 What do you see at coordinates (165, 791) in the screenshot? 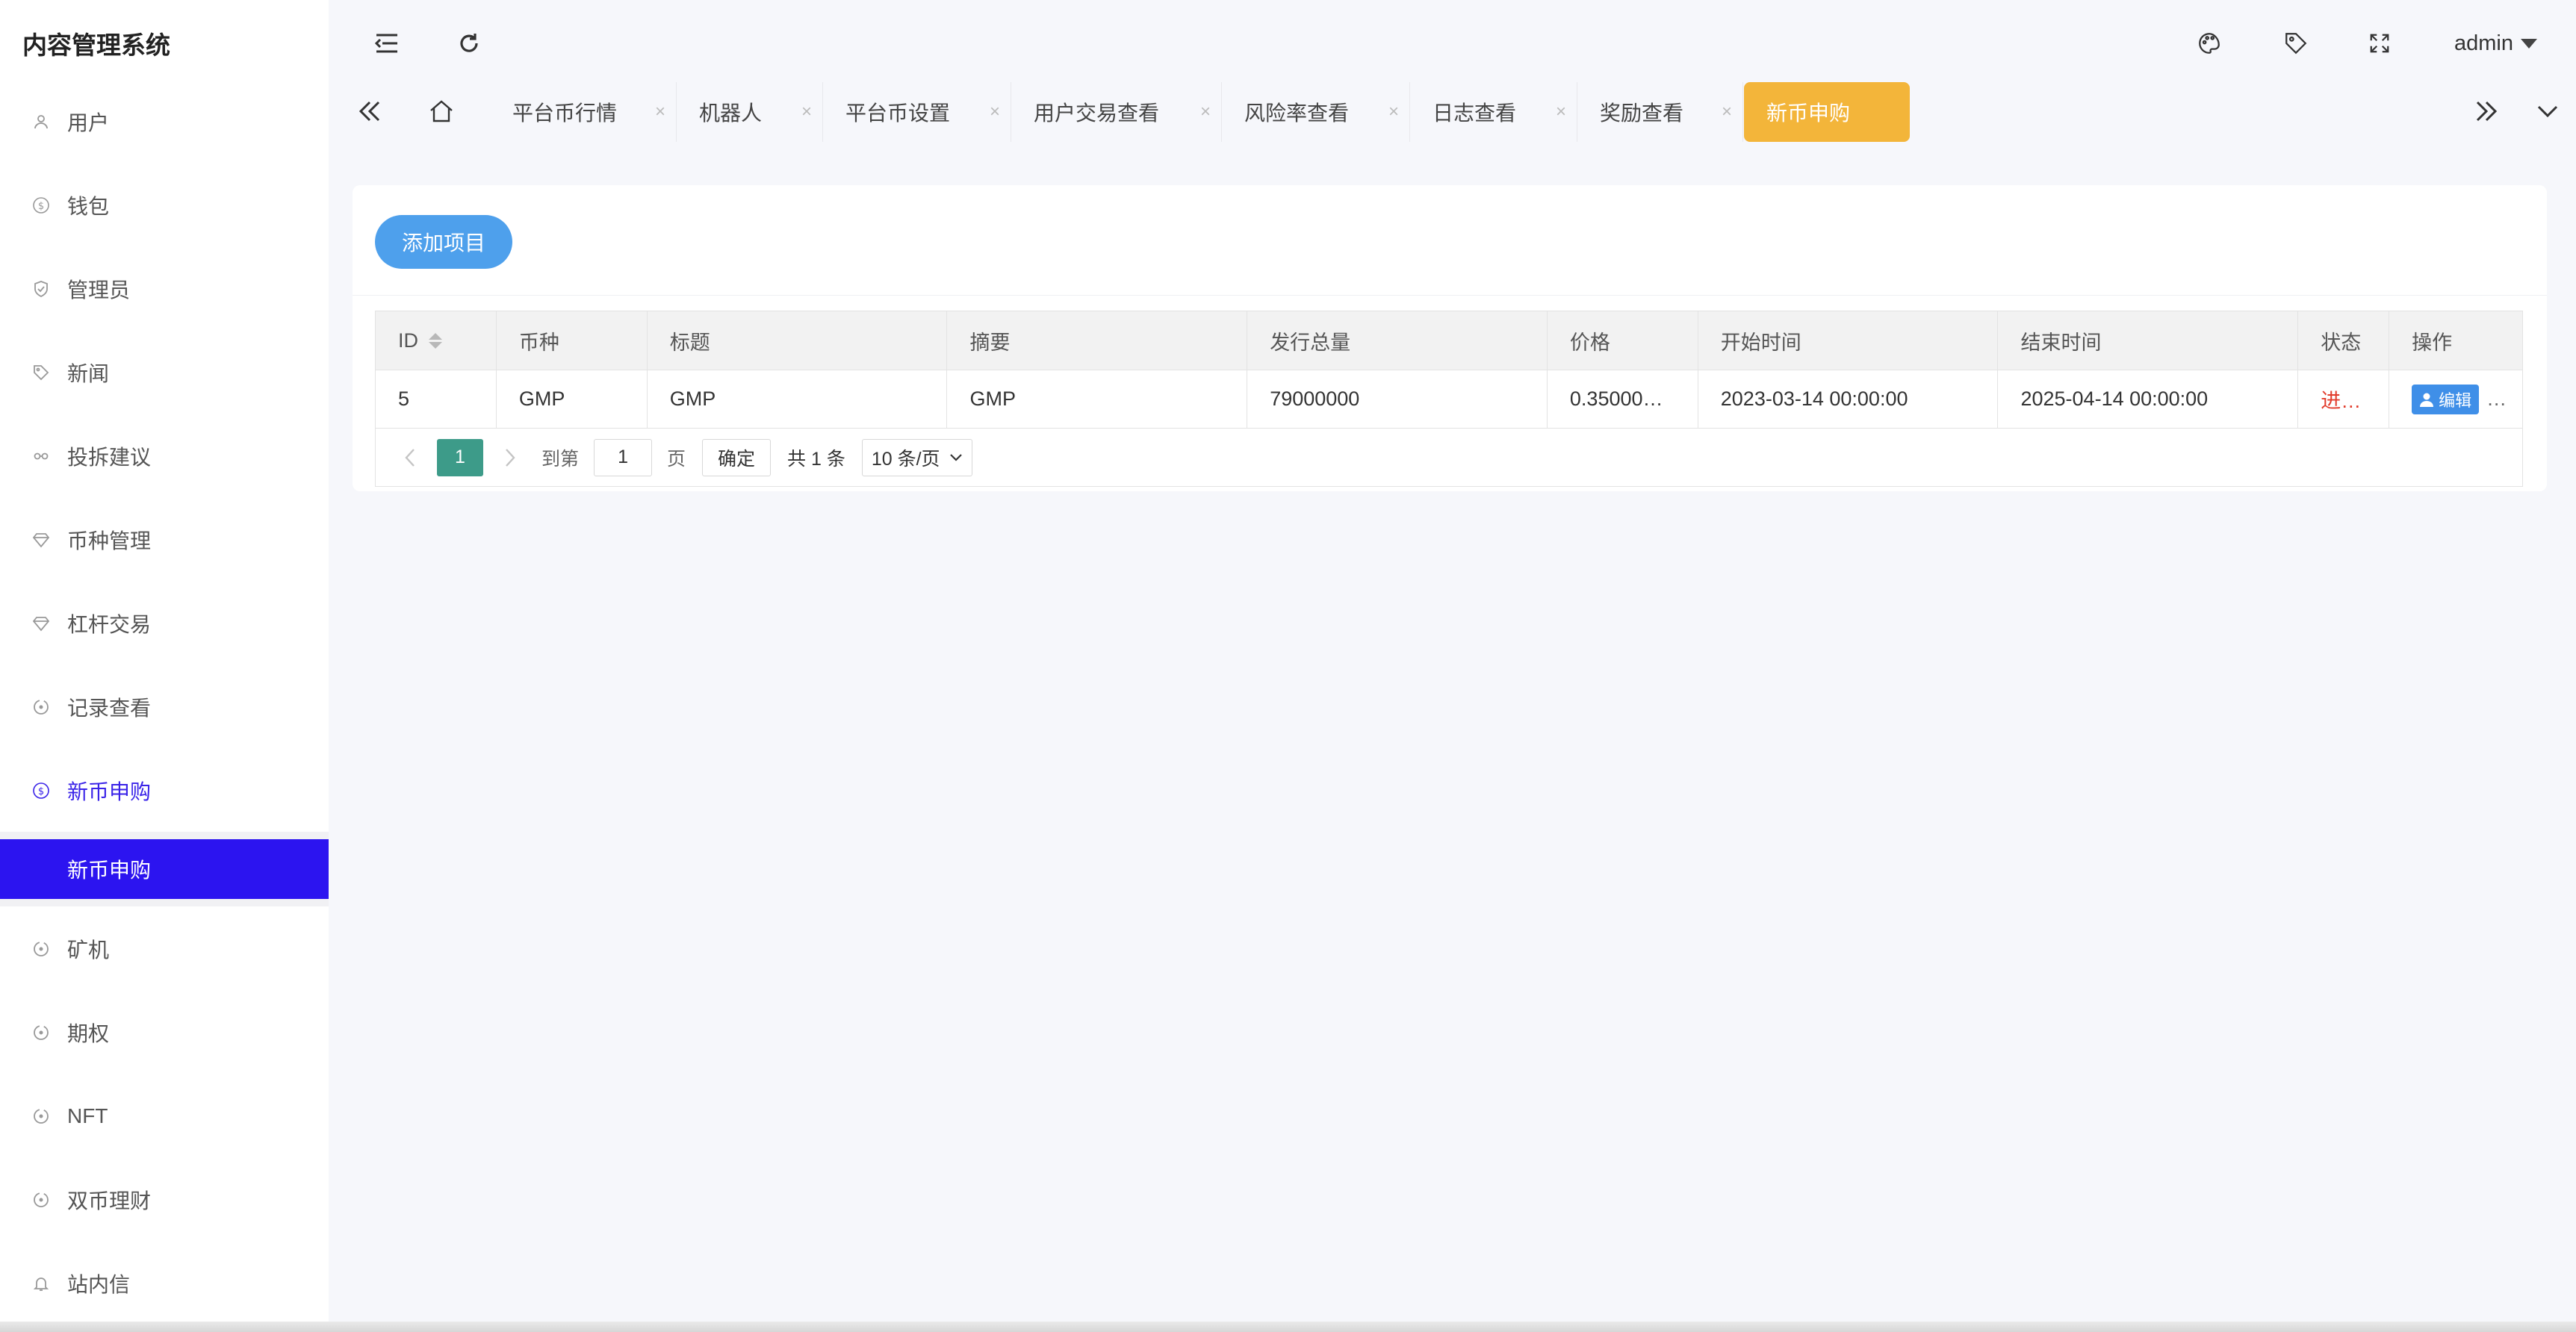
I see `sidebar-item-new-coin: $ 新币申购` at bounding box center [165, 791].